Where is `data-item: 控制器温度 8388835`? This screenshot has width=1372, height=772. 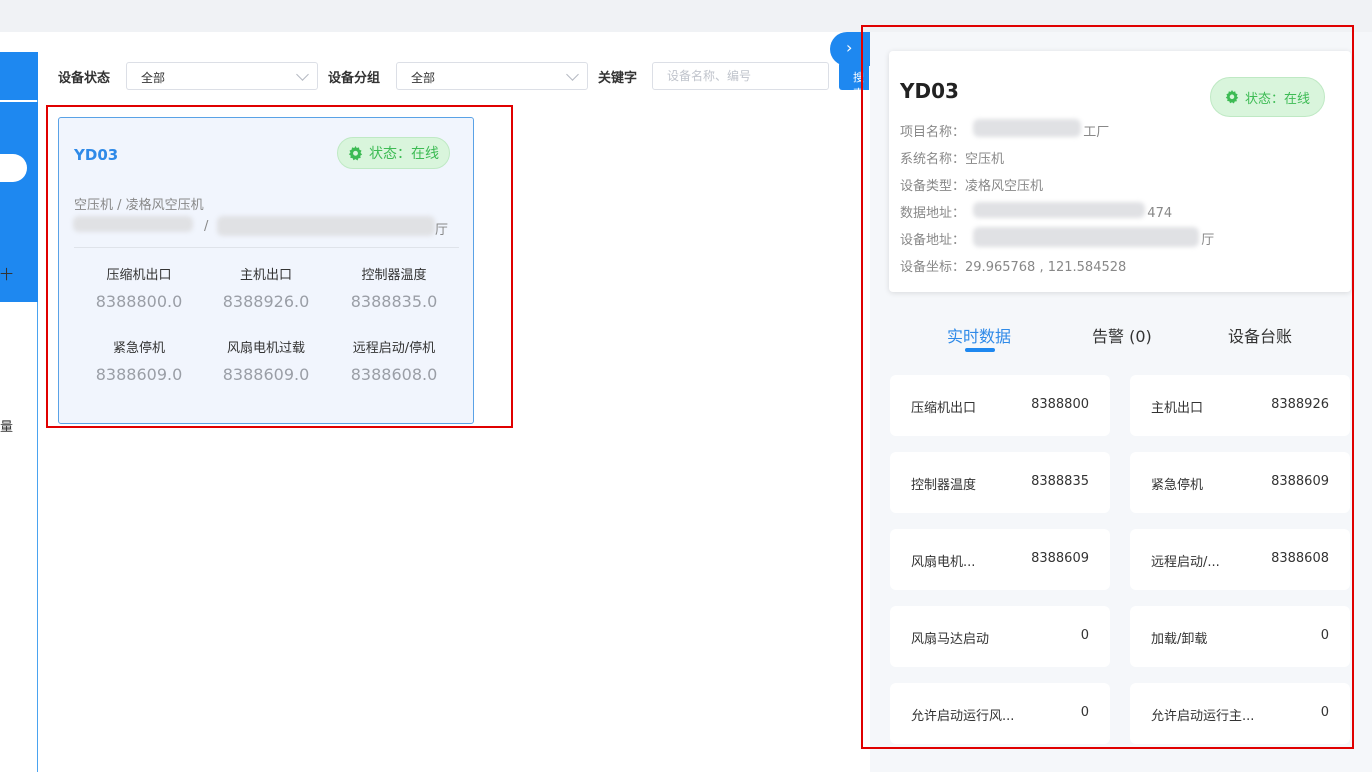 data-item: 控制器温度 8388835 is located at coordinates (1000, 482).